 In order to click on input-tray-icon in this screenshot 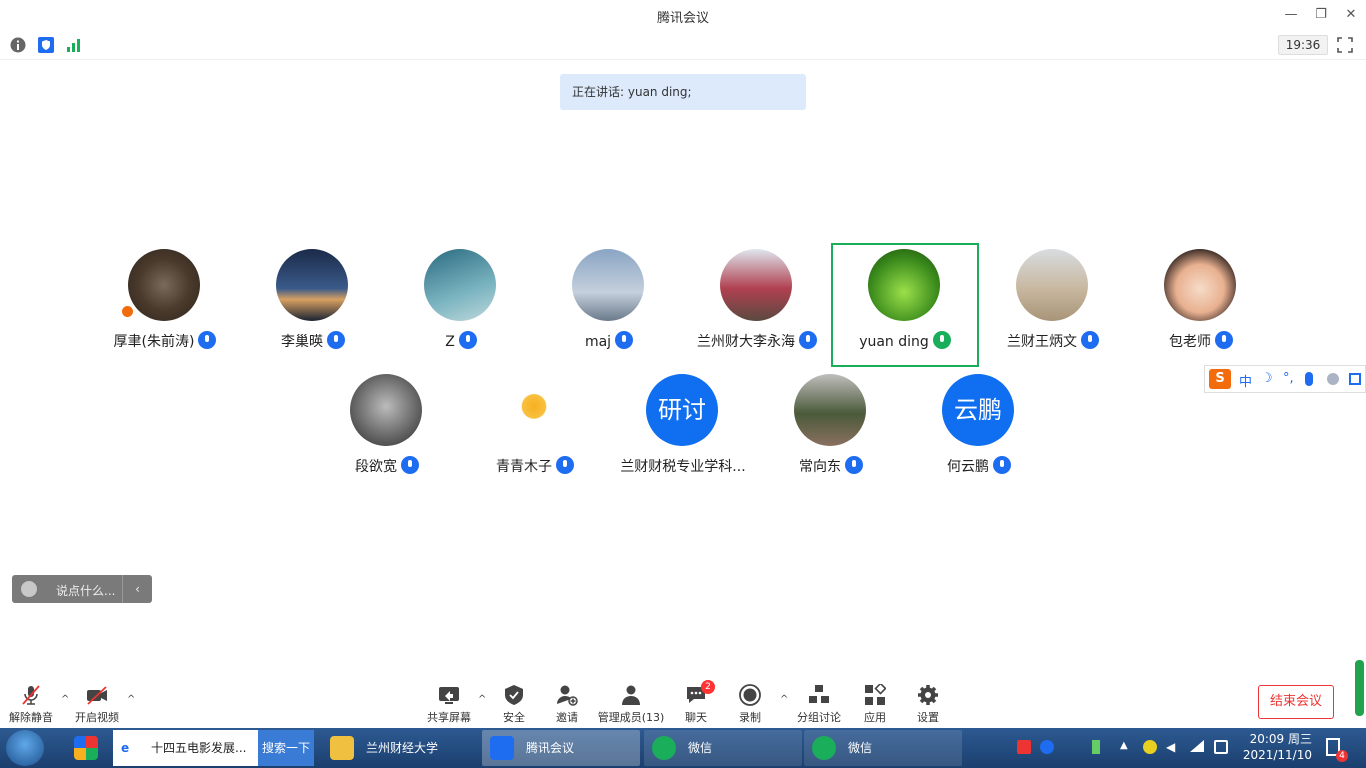, I will do `click(1221, 747)`.